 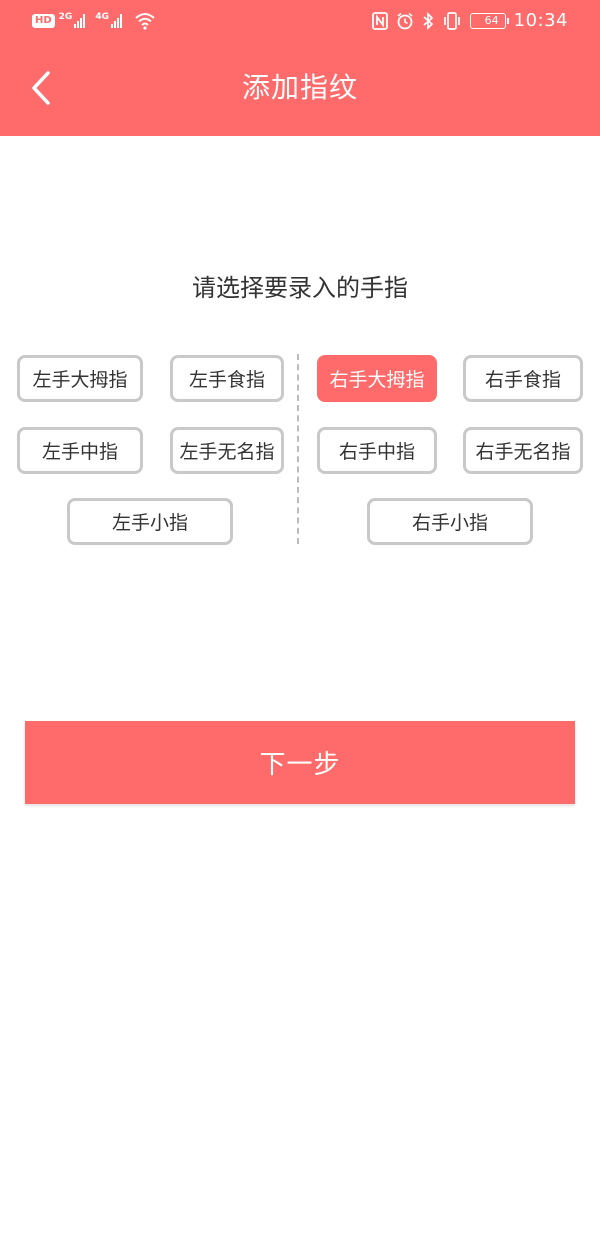 I want to click on next-step-button: 下一步, so click(x=300, y=762).